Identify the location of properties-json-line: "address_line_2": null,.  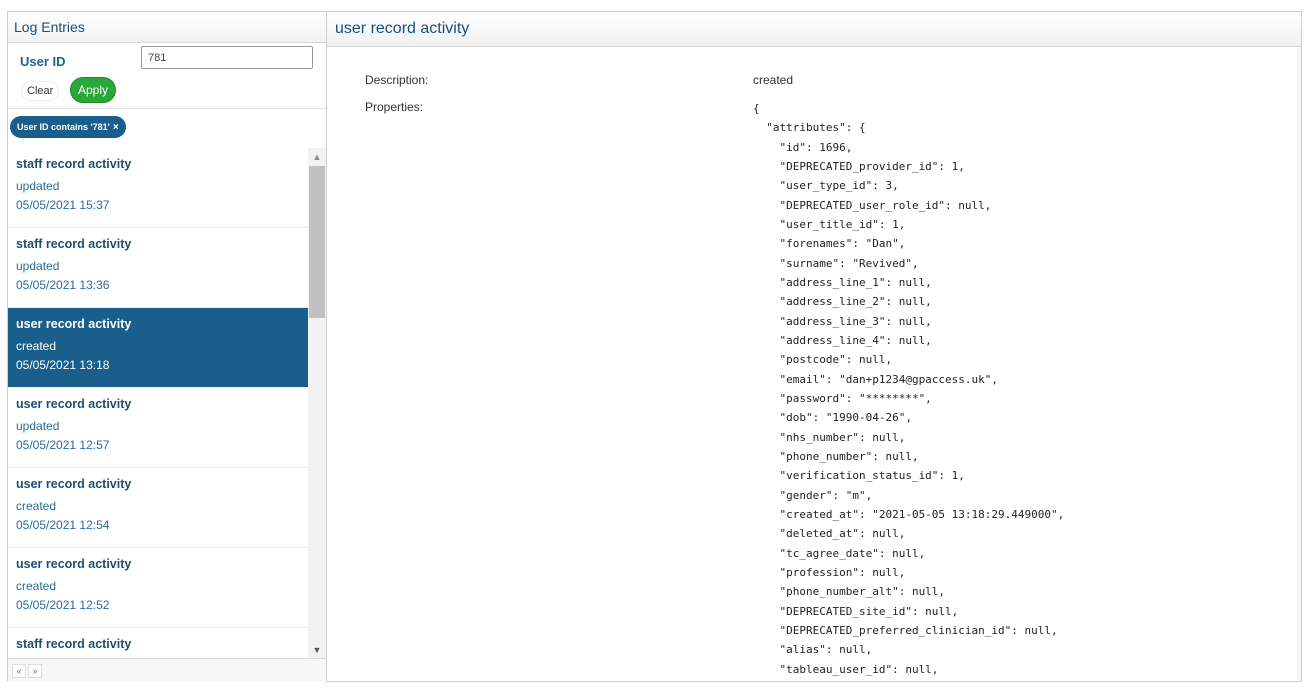
(842, 302).